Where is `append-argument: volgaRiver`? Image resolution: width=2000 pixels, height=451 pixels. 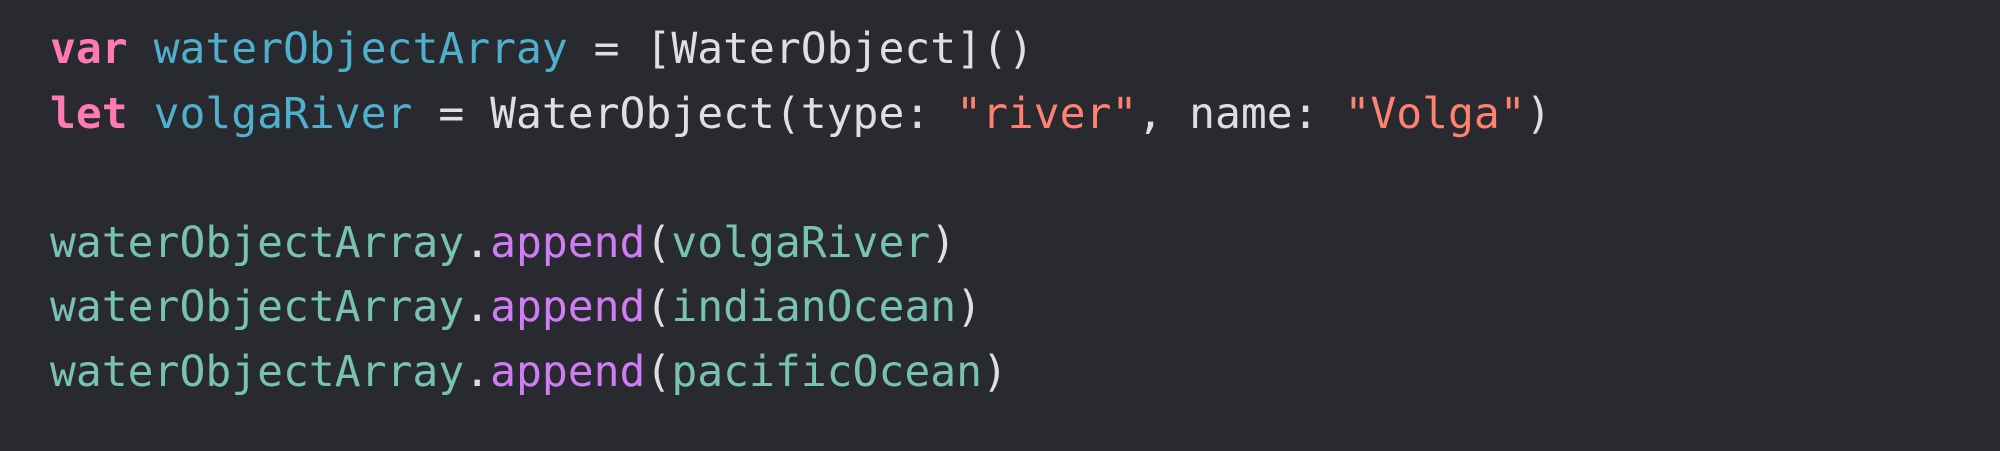 append-argument: volgaRiver is located at coordinates (801, 242).